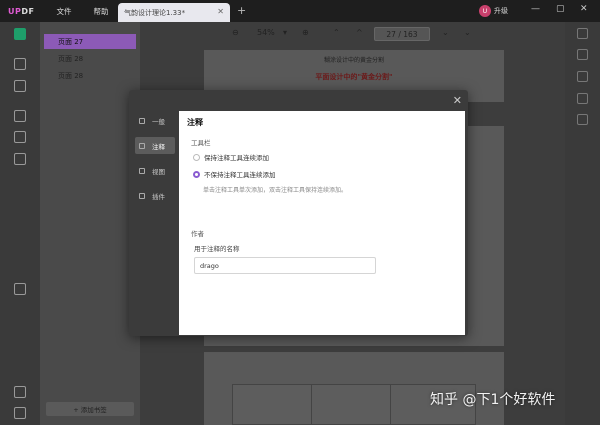  I want to click on tab-title: 气韵设计理论1.33*, so click(155, 12).